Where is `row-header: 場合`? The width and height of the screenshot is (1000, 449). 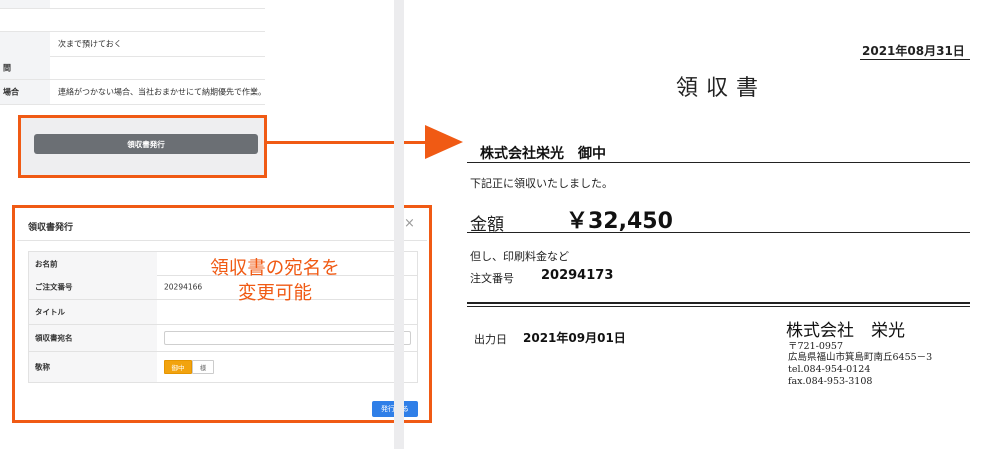 row-header: 場合 is located at coordinates (25, 92).